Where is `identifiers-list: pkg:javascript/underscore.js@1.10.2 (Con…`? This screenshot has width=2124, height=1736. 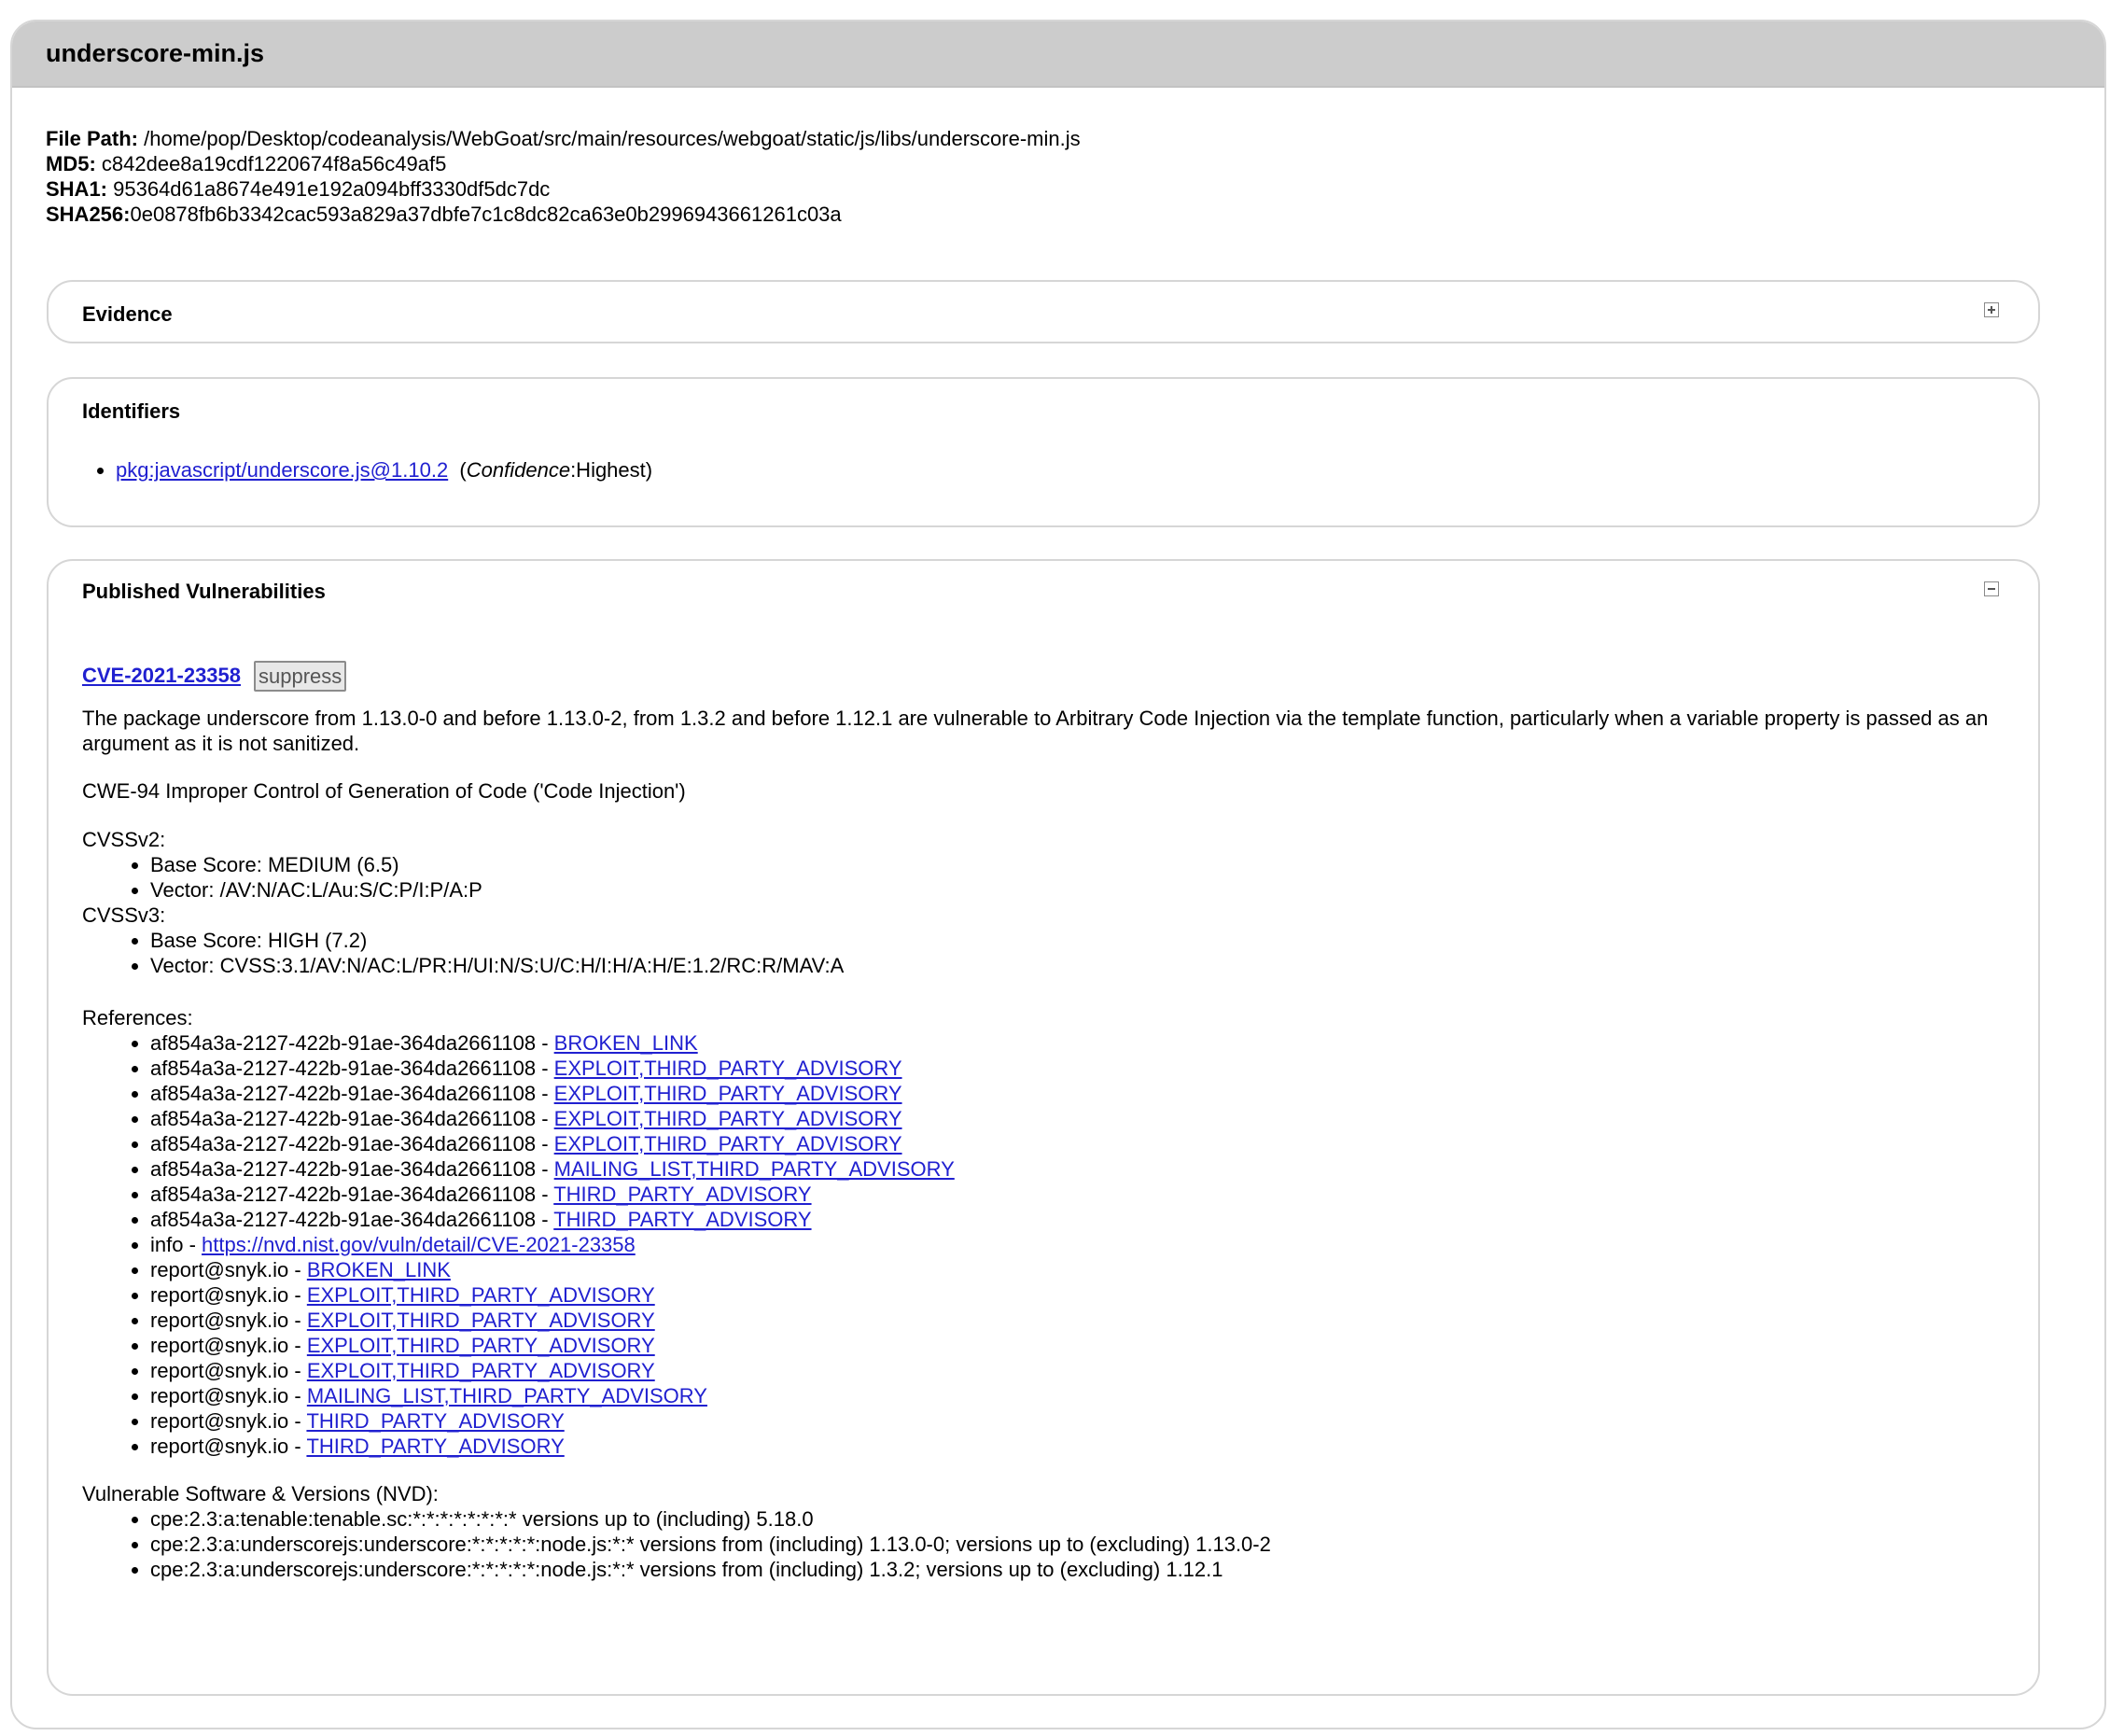 identifiers-list: pkg:javascript/underscore.js@1.10.2 (Con… is located at coordinates (367, 470).